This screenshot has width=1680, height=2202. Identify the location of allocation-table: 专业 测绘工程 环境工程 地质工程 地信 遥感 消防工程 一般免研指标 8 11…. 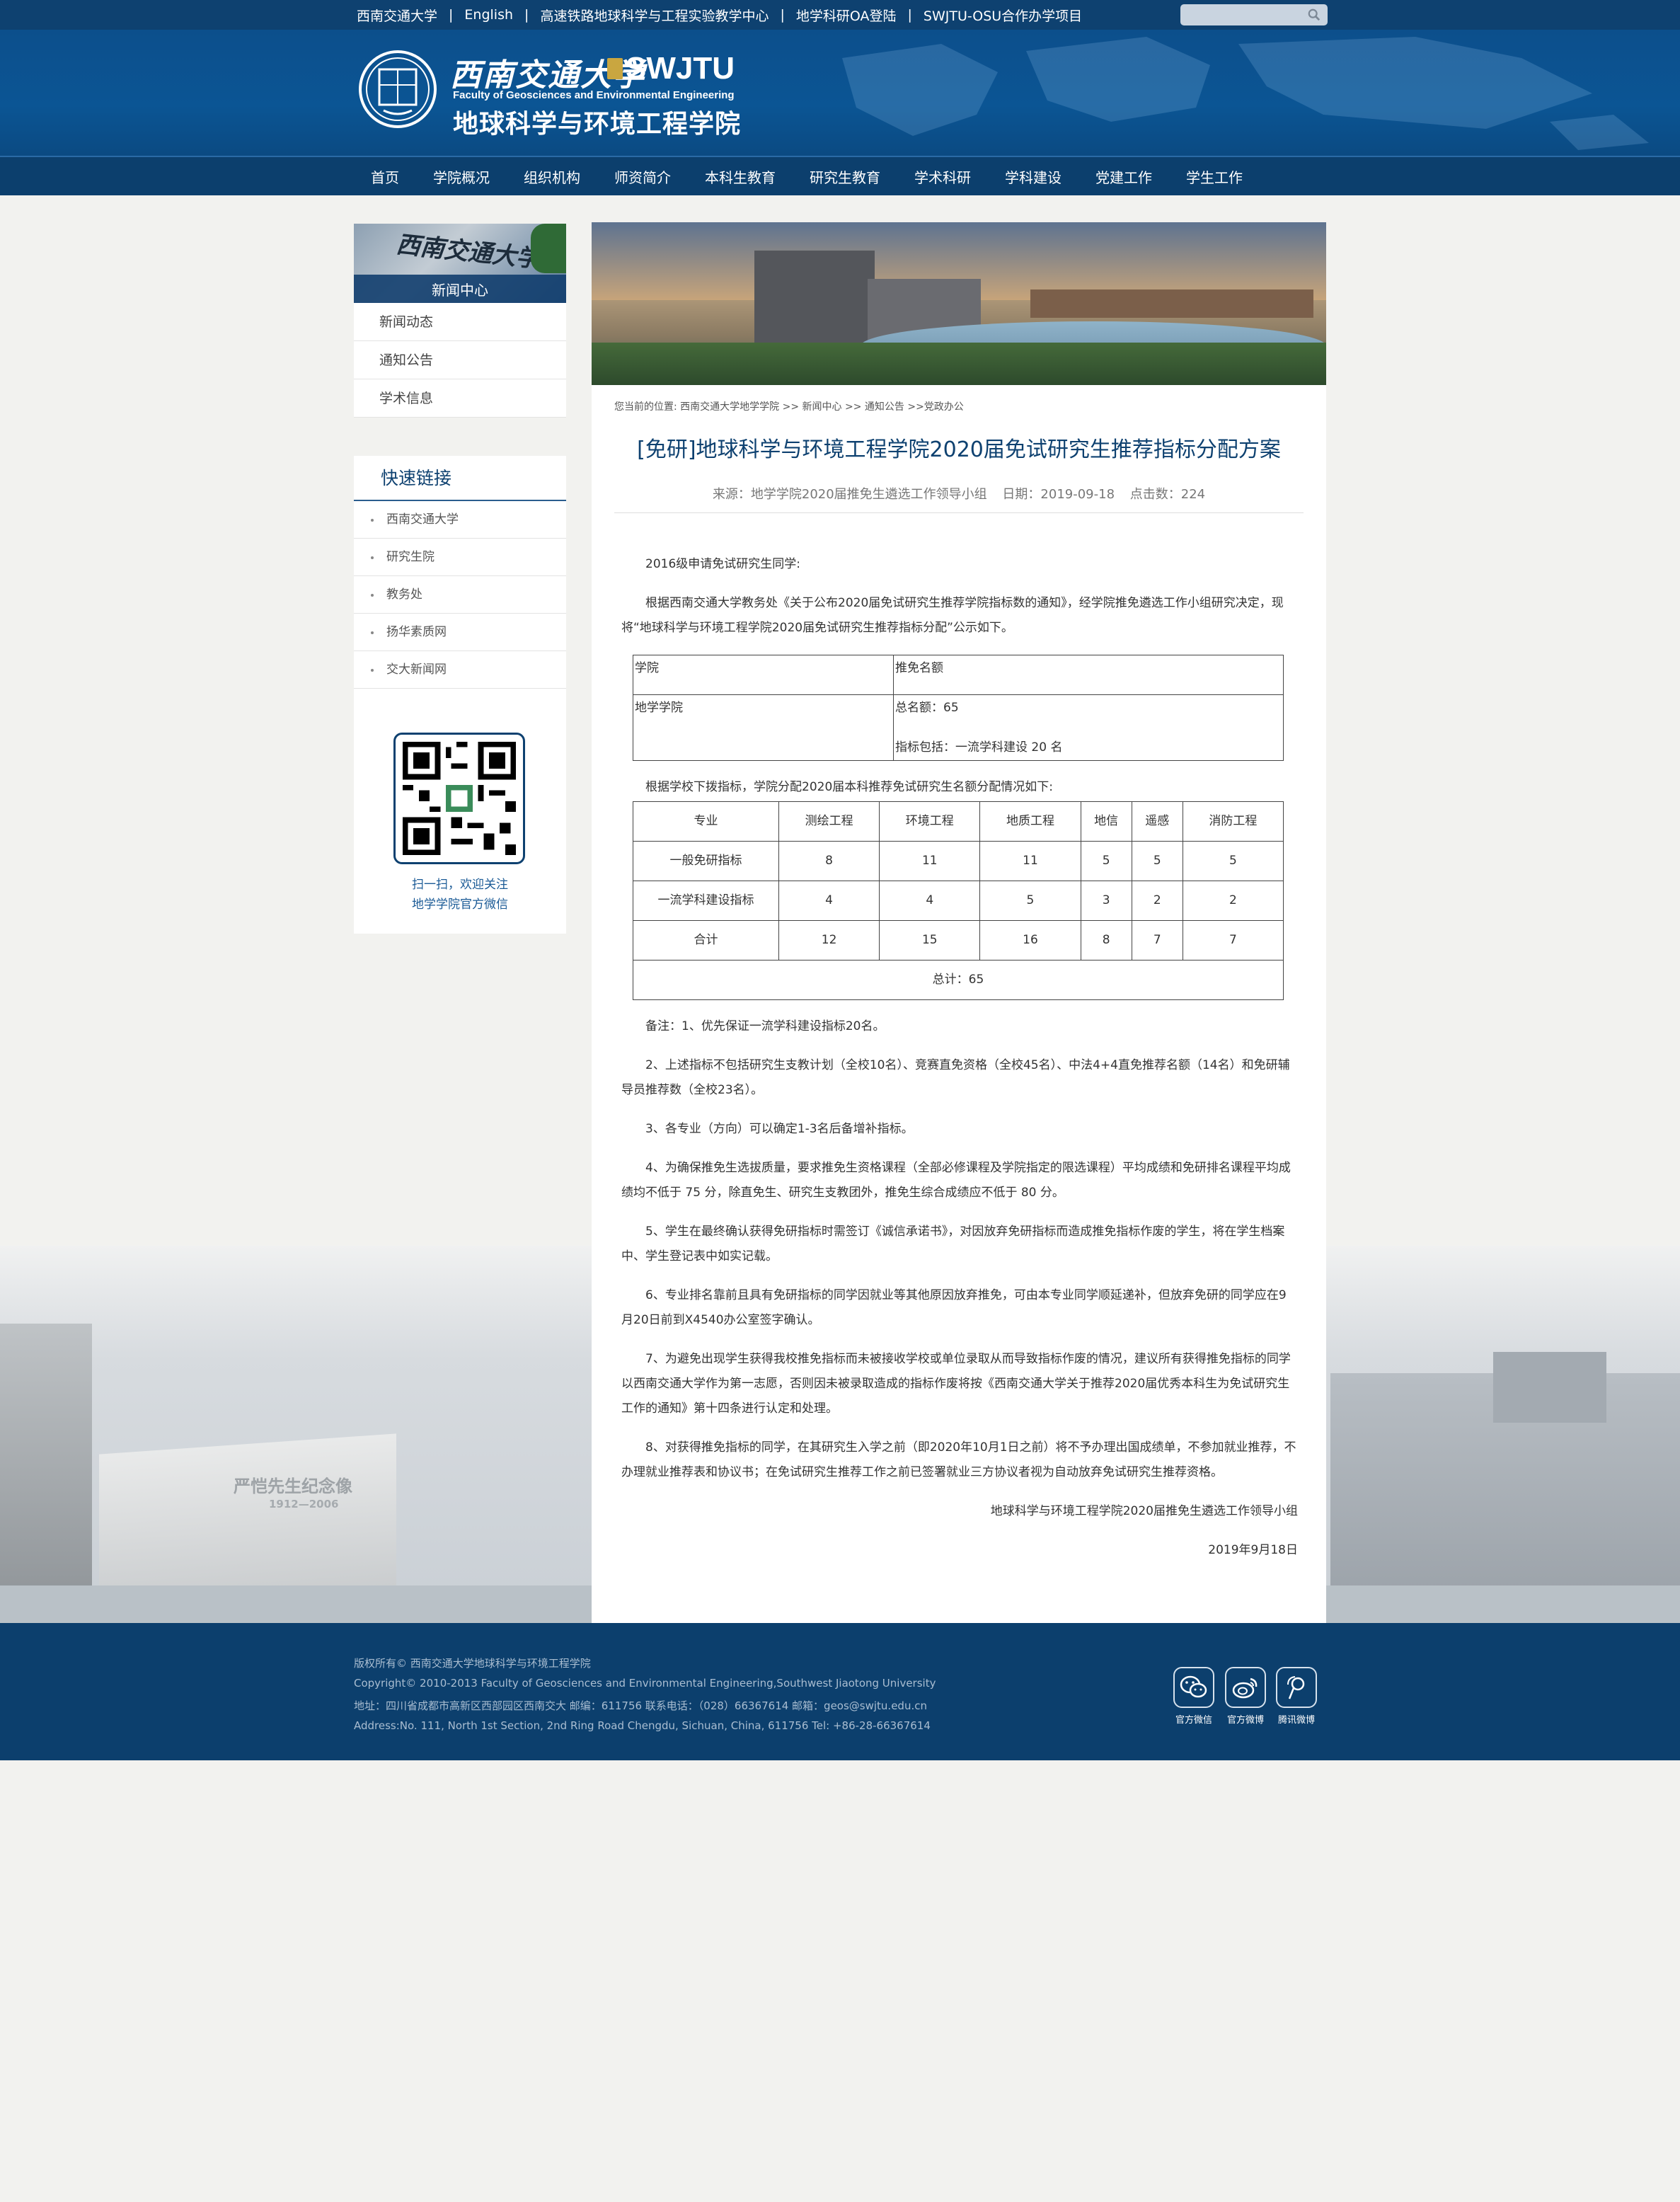
(958, 900).